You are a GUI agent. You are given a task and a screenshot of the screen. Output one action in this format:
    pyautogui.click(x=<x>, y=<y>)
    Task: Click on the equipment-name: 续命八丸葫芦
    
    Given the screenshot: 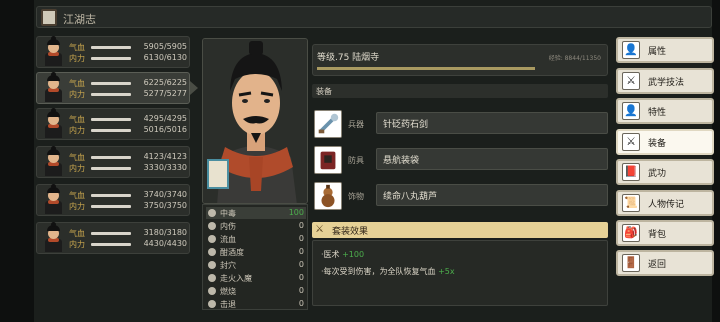 What is the action you would take?
    pyautogui.click(x=410, y=197)
    